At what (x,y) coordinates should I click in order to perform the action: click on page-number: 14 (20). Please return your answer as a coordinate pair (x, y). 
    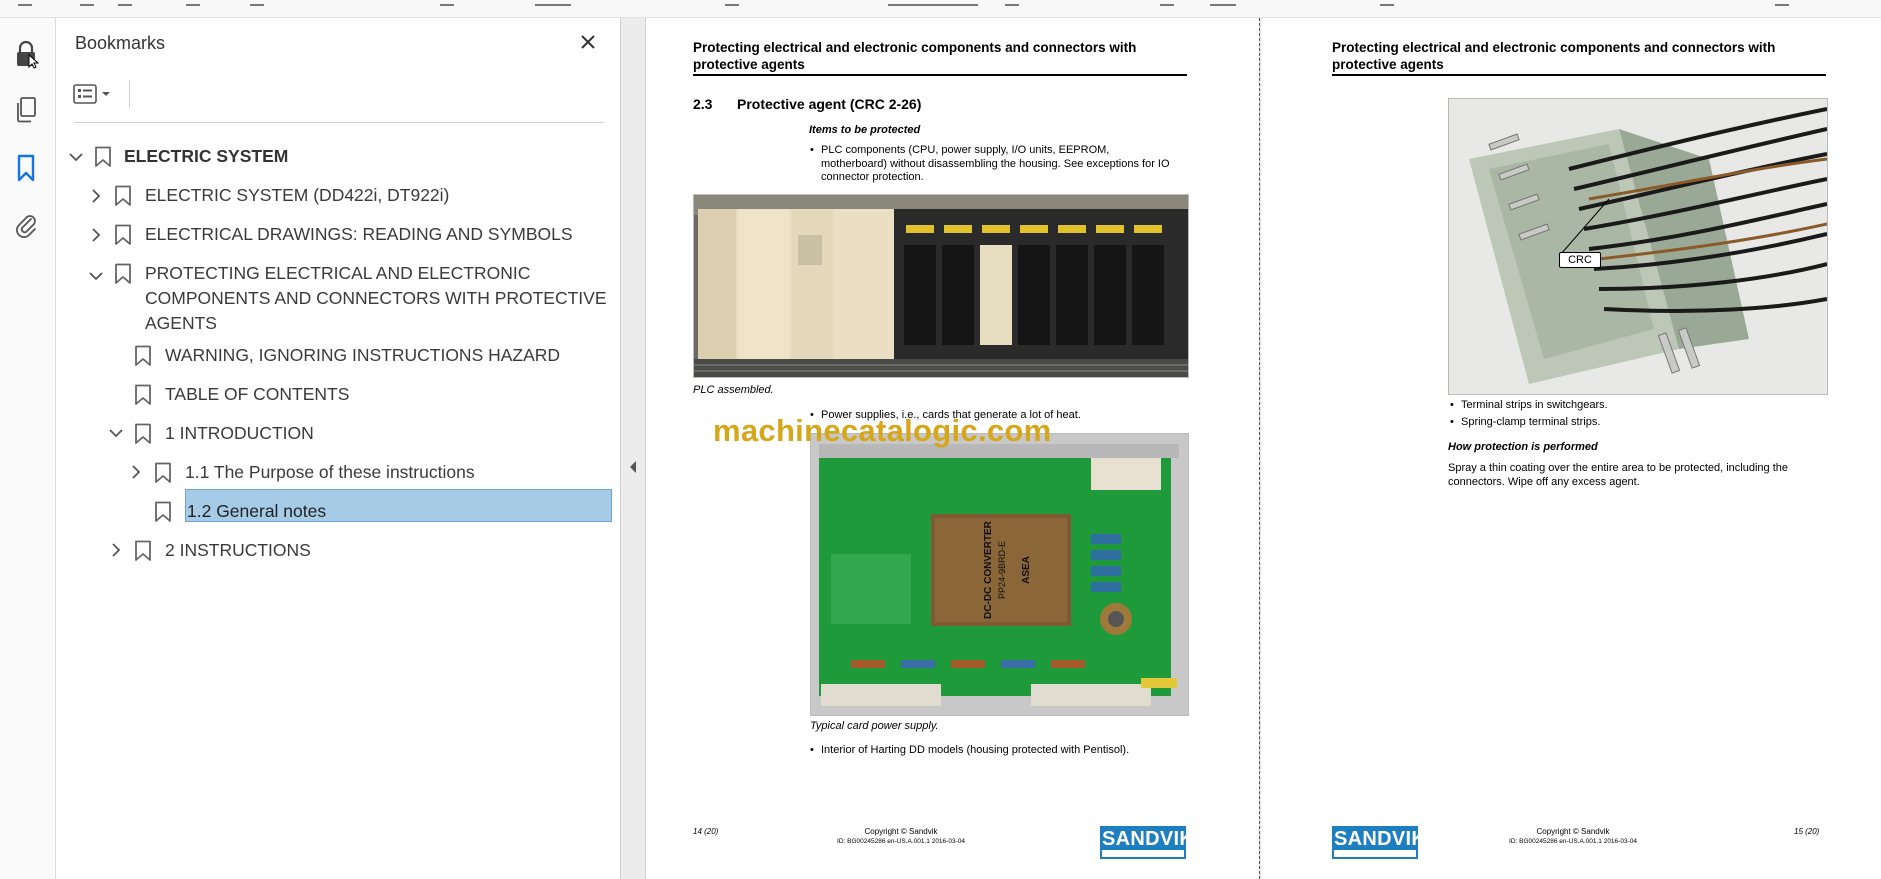
    Looking at the image, I should click on (706, 831).